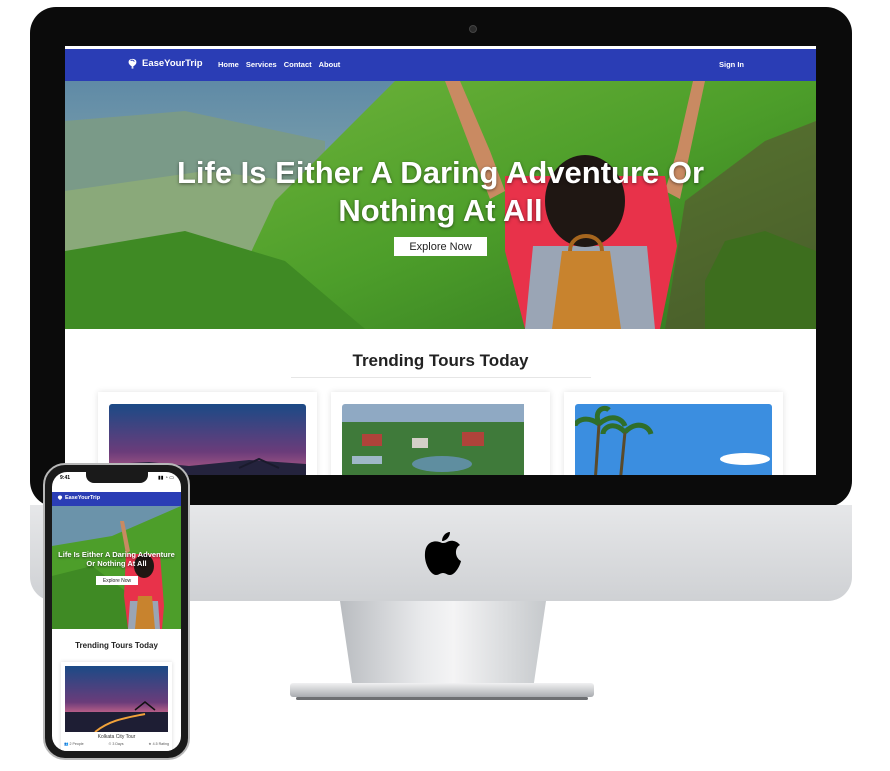  What do you see at coordinates (83, 498) in the screenshot?
I see `mobile-brand-name: EaseYourTrip` at bounding box center [83, 498].